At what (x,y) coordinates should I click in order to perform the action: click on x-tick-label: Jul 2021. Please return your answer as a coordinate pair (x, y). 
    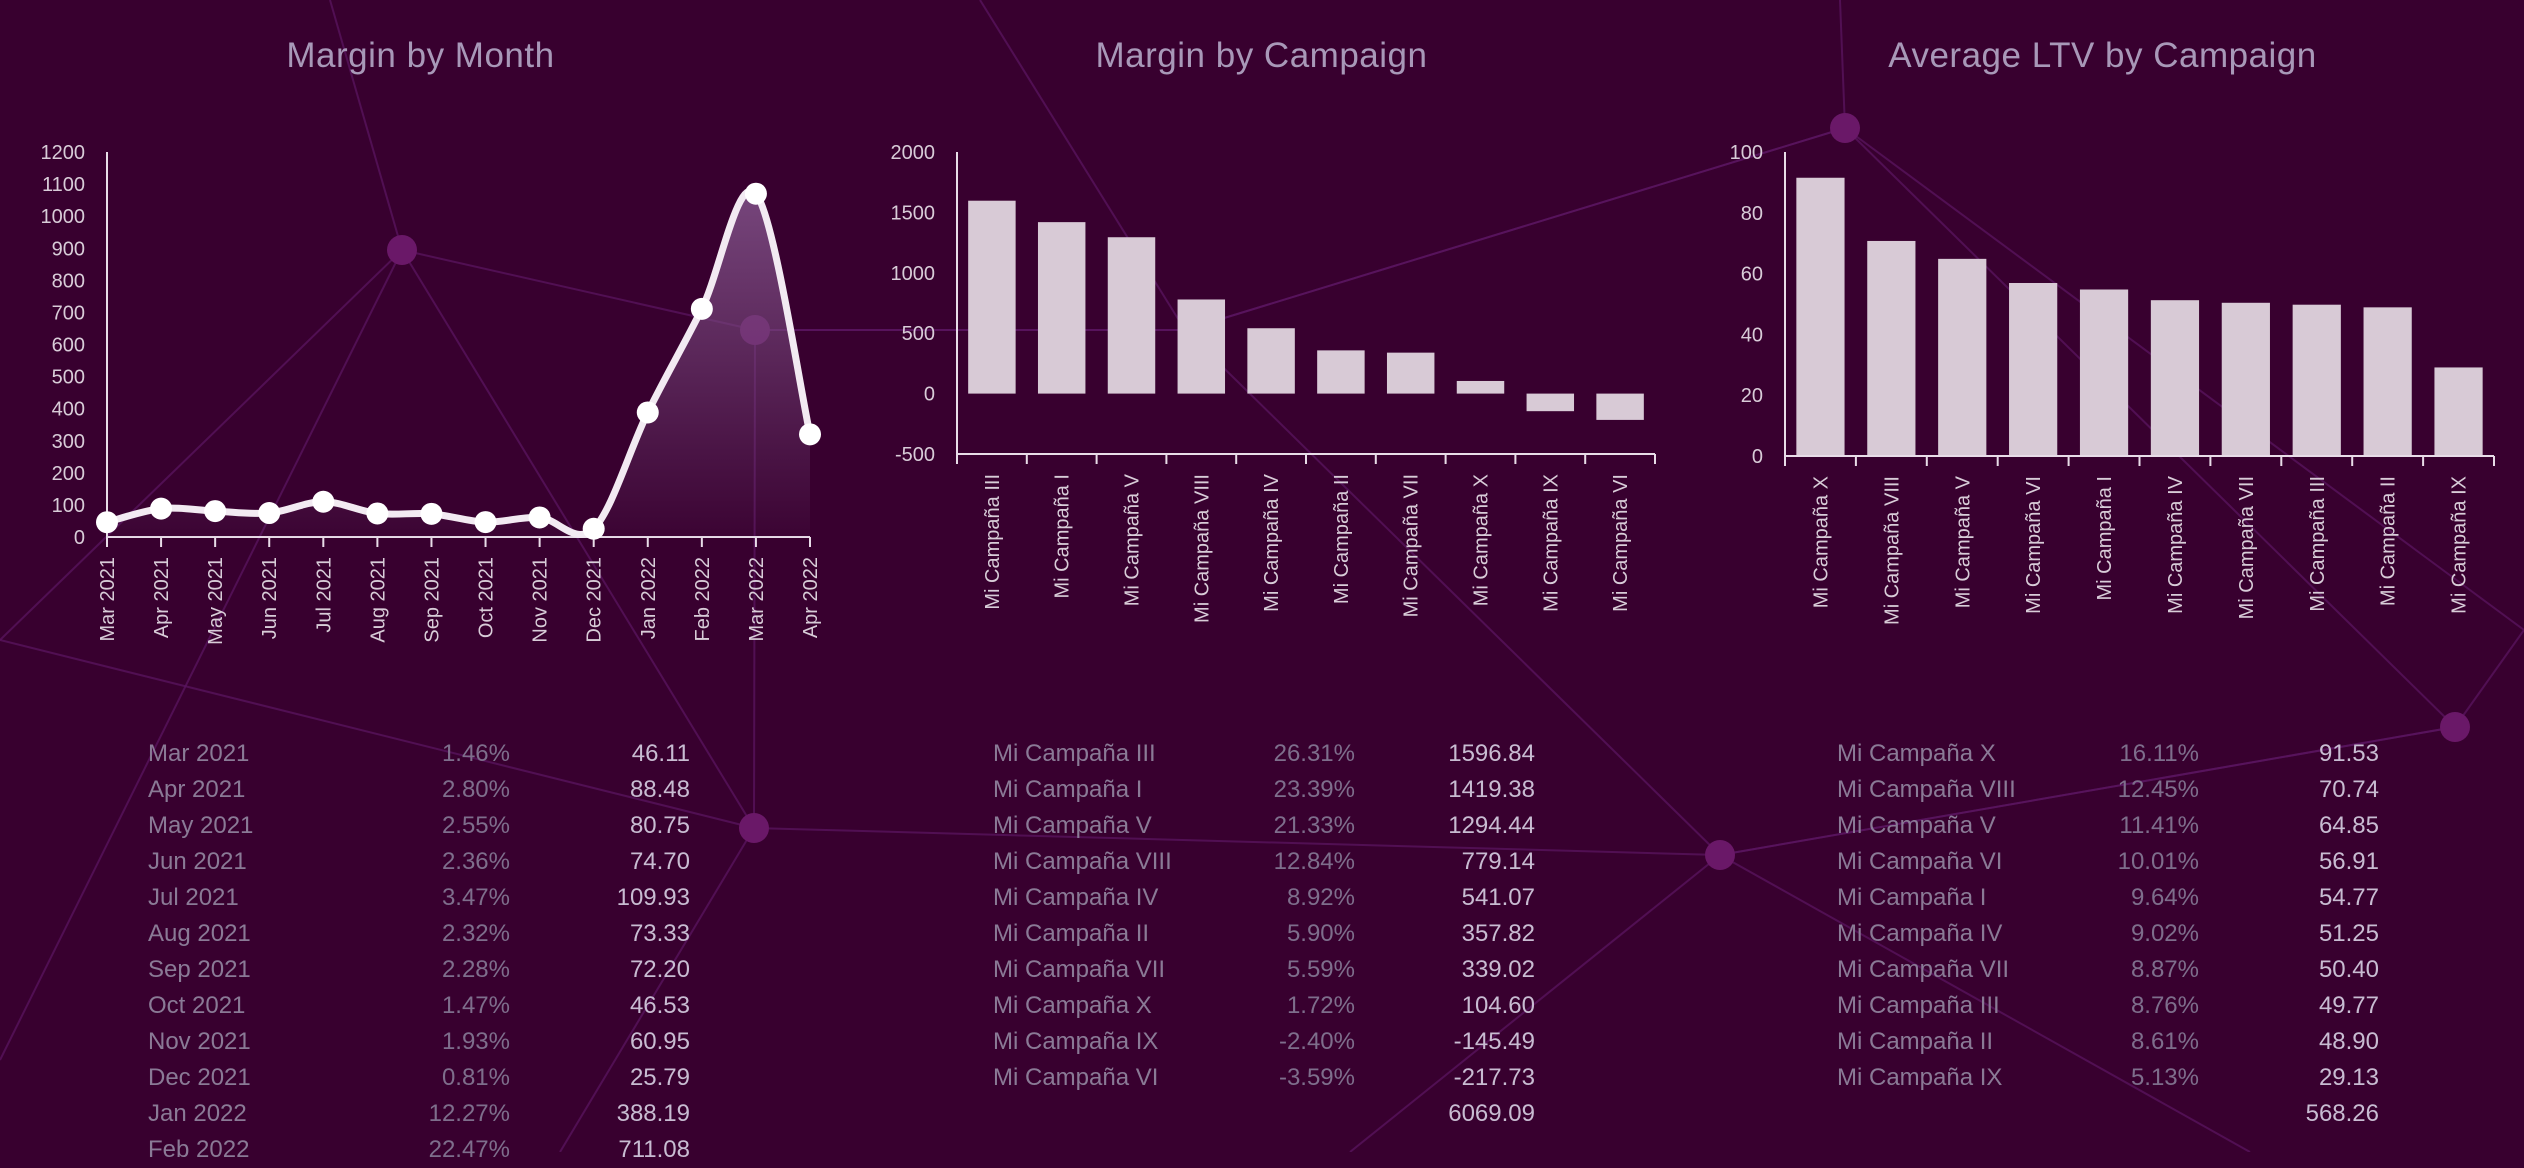
    Looking at the image, I should click on (324, 595).